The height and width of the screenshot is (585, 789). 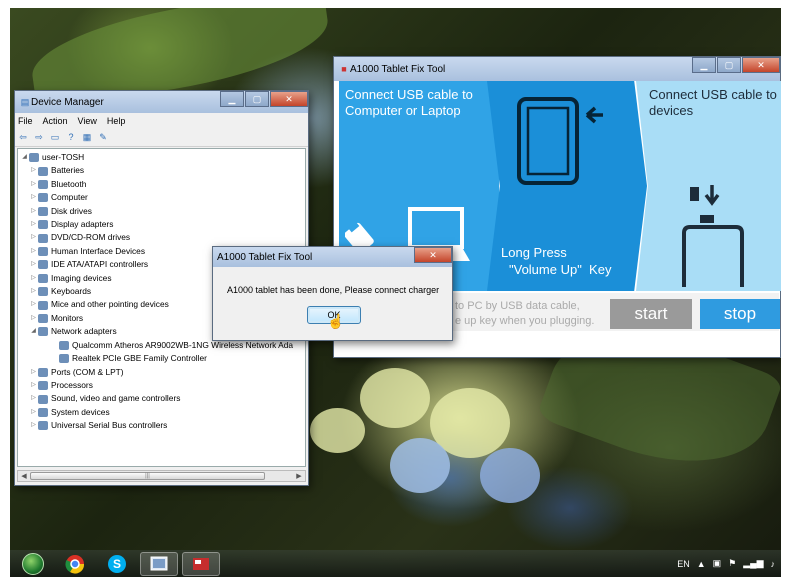 I want to click on help-icon: ?, so click(x=71, y=137).